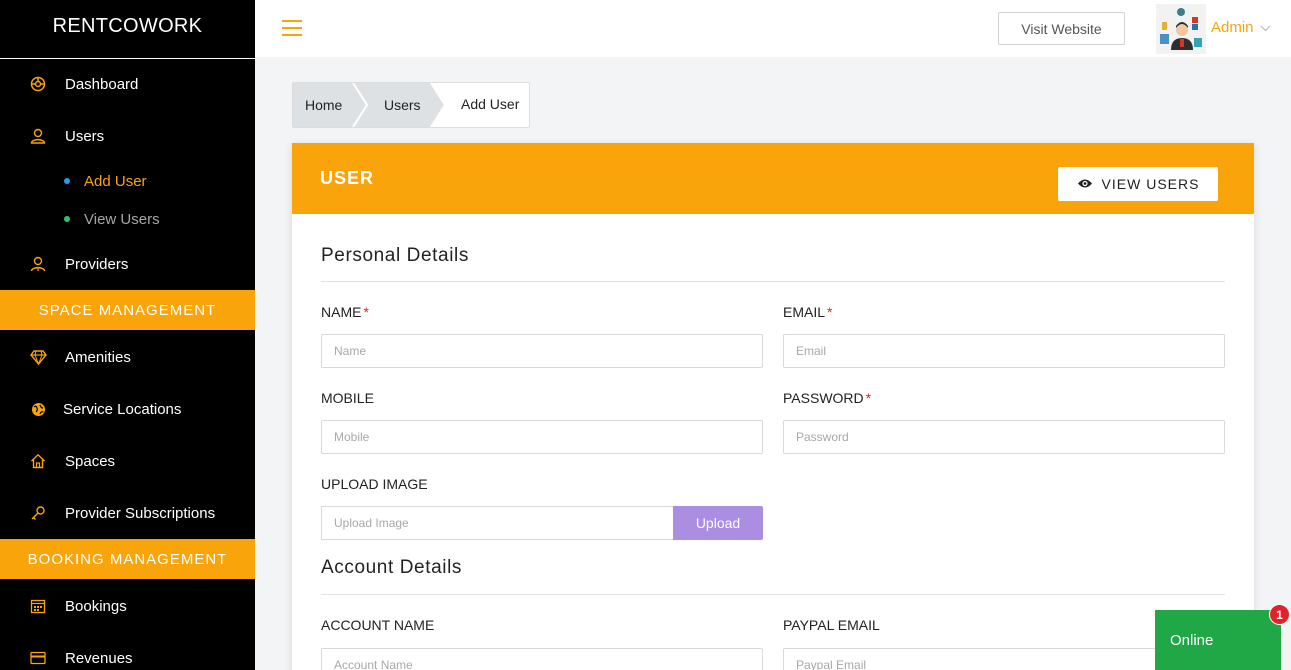 The image size is (1291, 670). Describe the element at coordinates (378, 625) in the screenshot. I see `account-name-label: ACCOUNT NAME` at that location.